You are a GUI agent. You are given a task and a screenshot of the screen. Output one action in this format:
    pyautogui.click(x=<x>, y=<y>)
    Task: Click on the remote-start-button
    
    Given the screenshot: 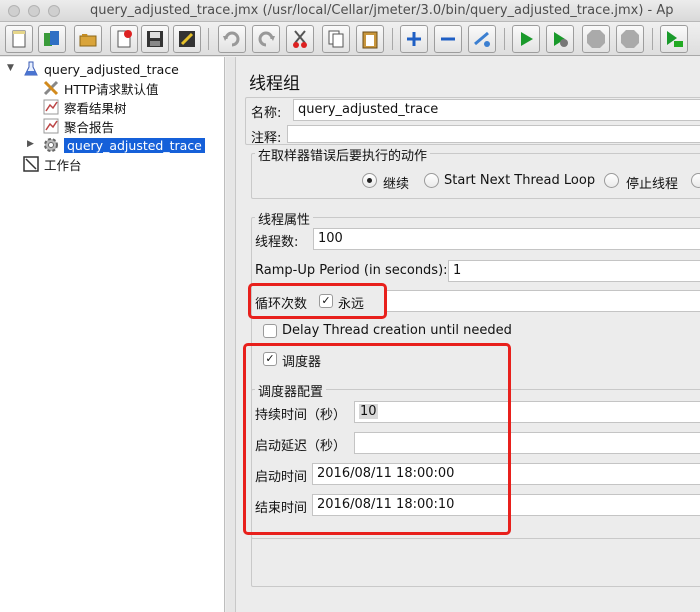 What is the action you would take?
    pyautogui.click(x=674, y=39)
    